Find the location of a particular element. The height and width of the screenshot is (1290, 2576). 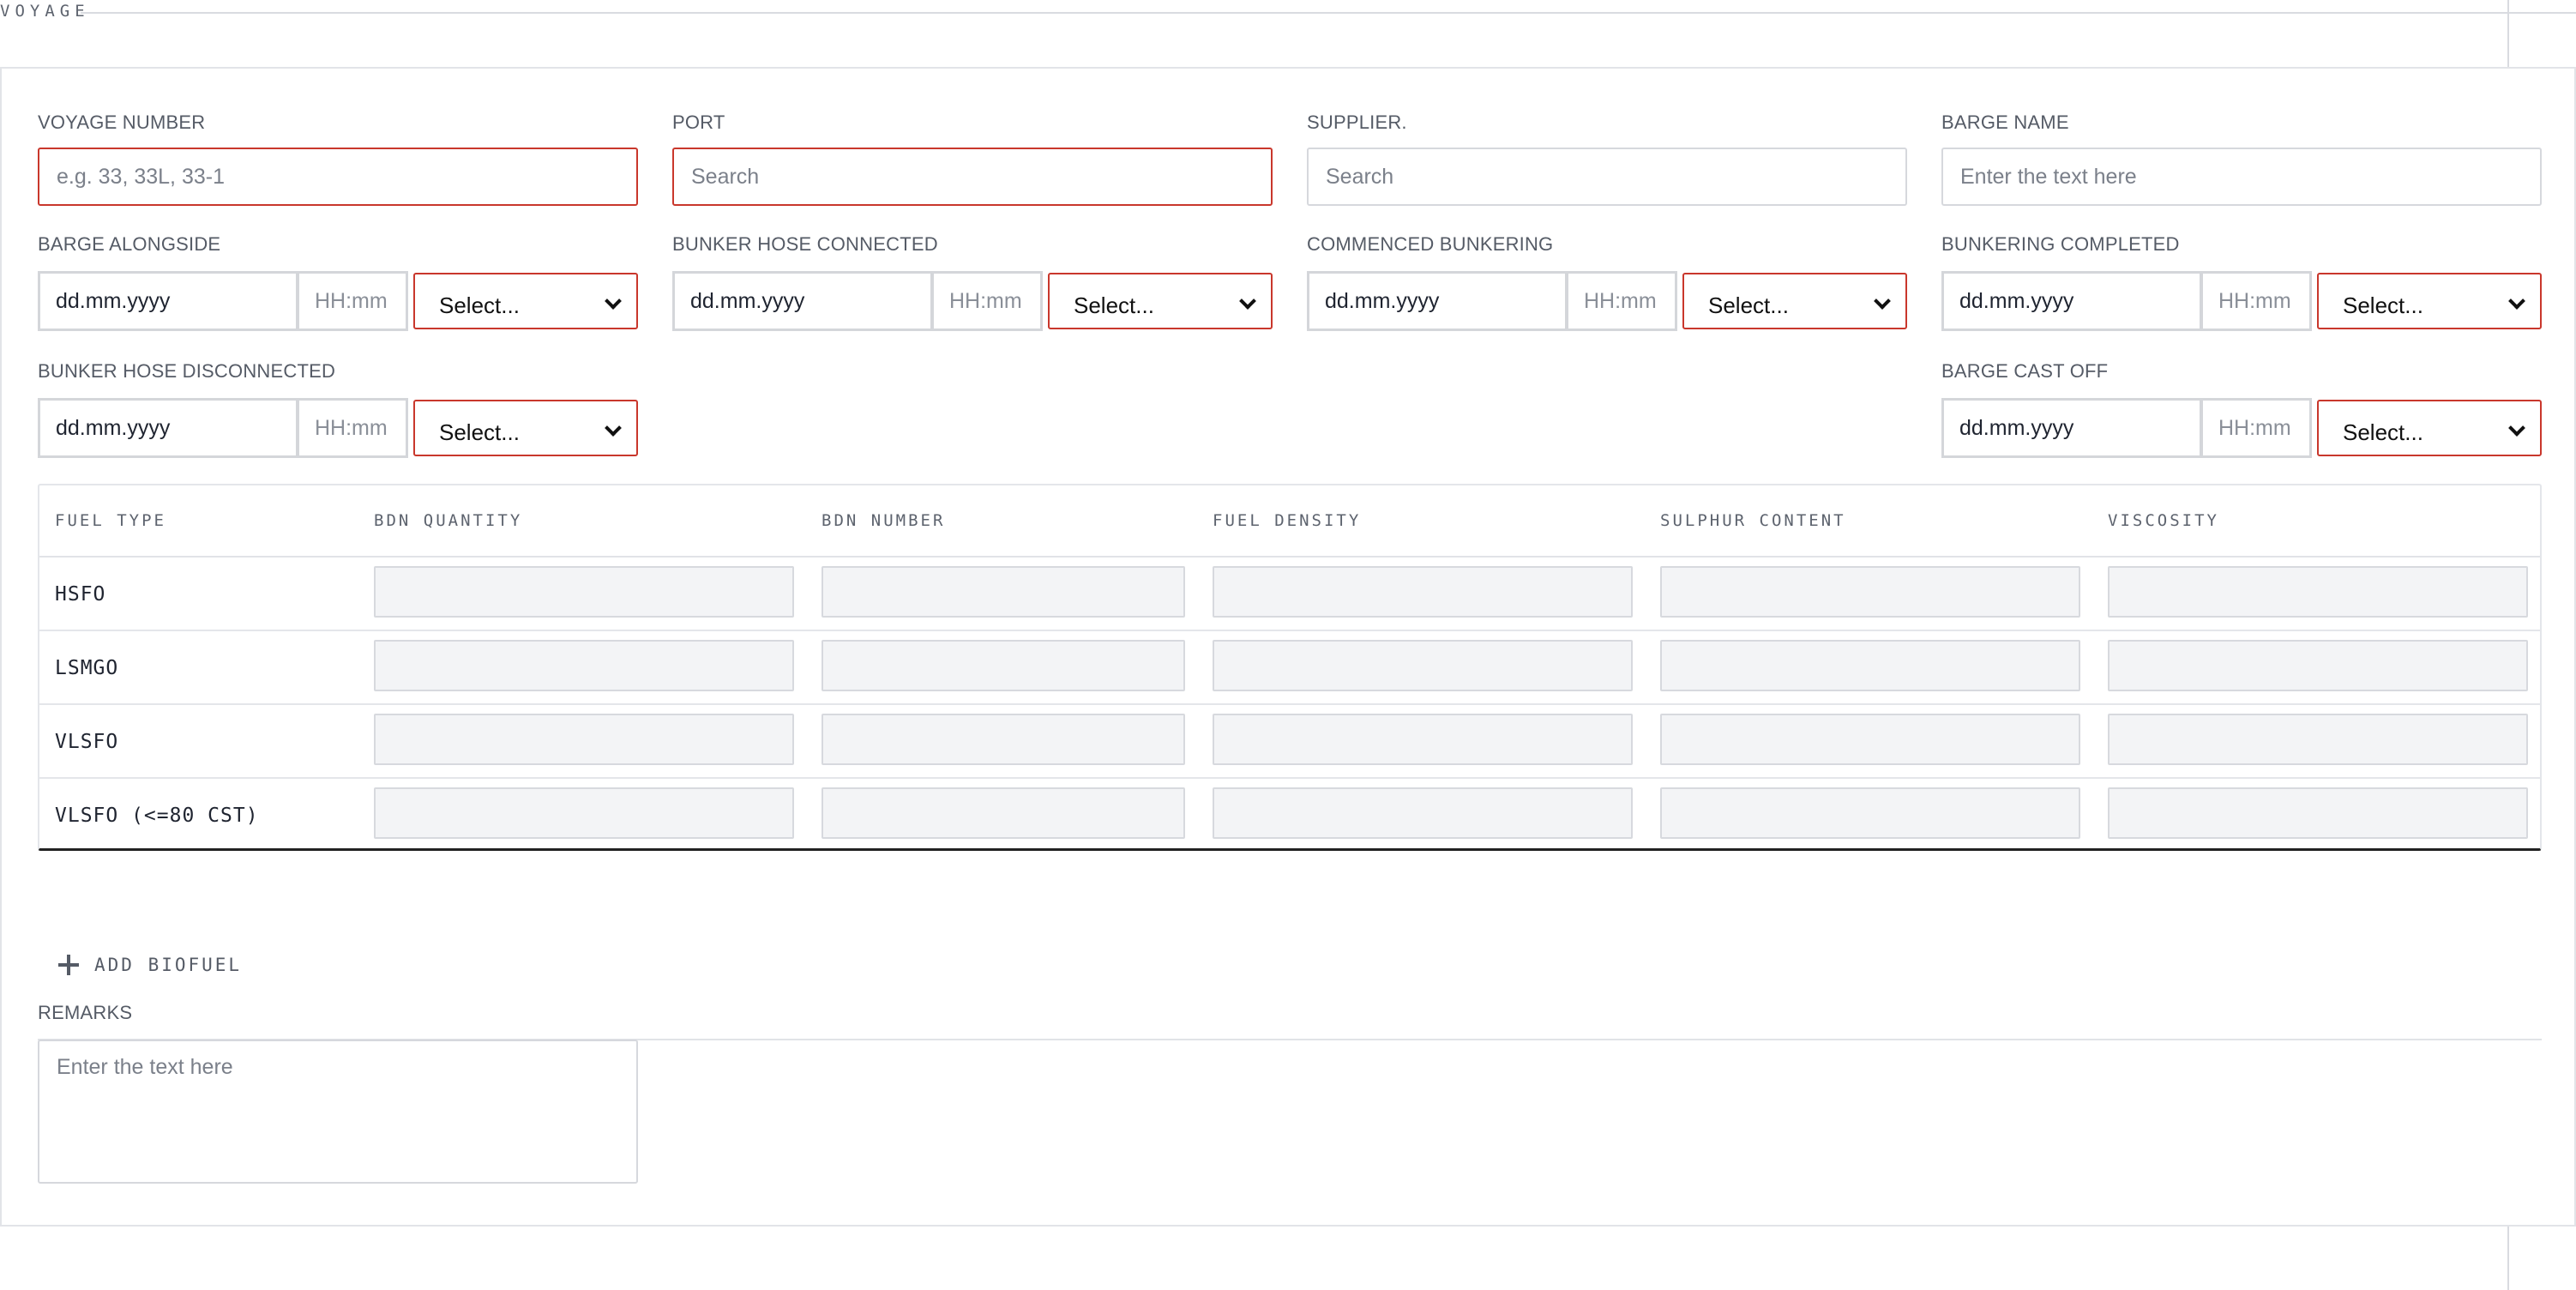

section-legend: VOYAGE is located at coordinates (1288, 12).